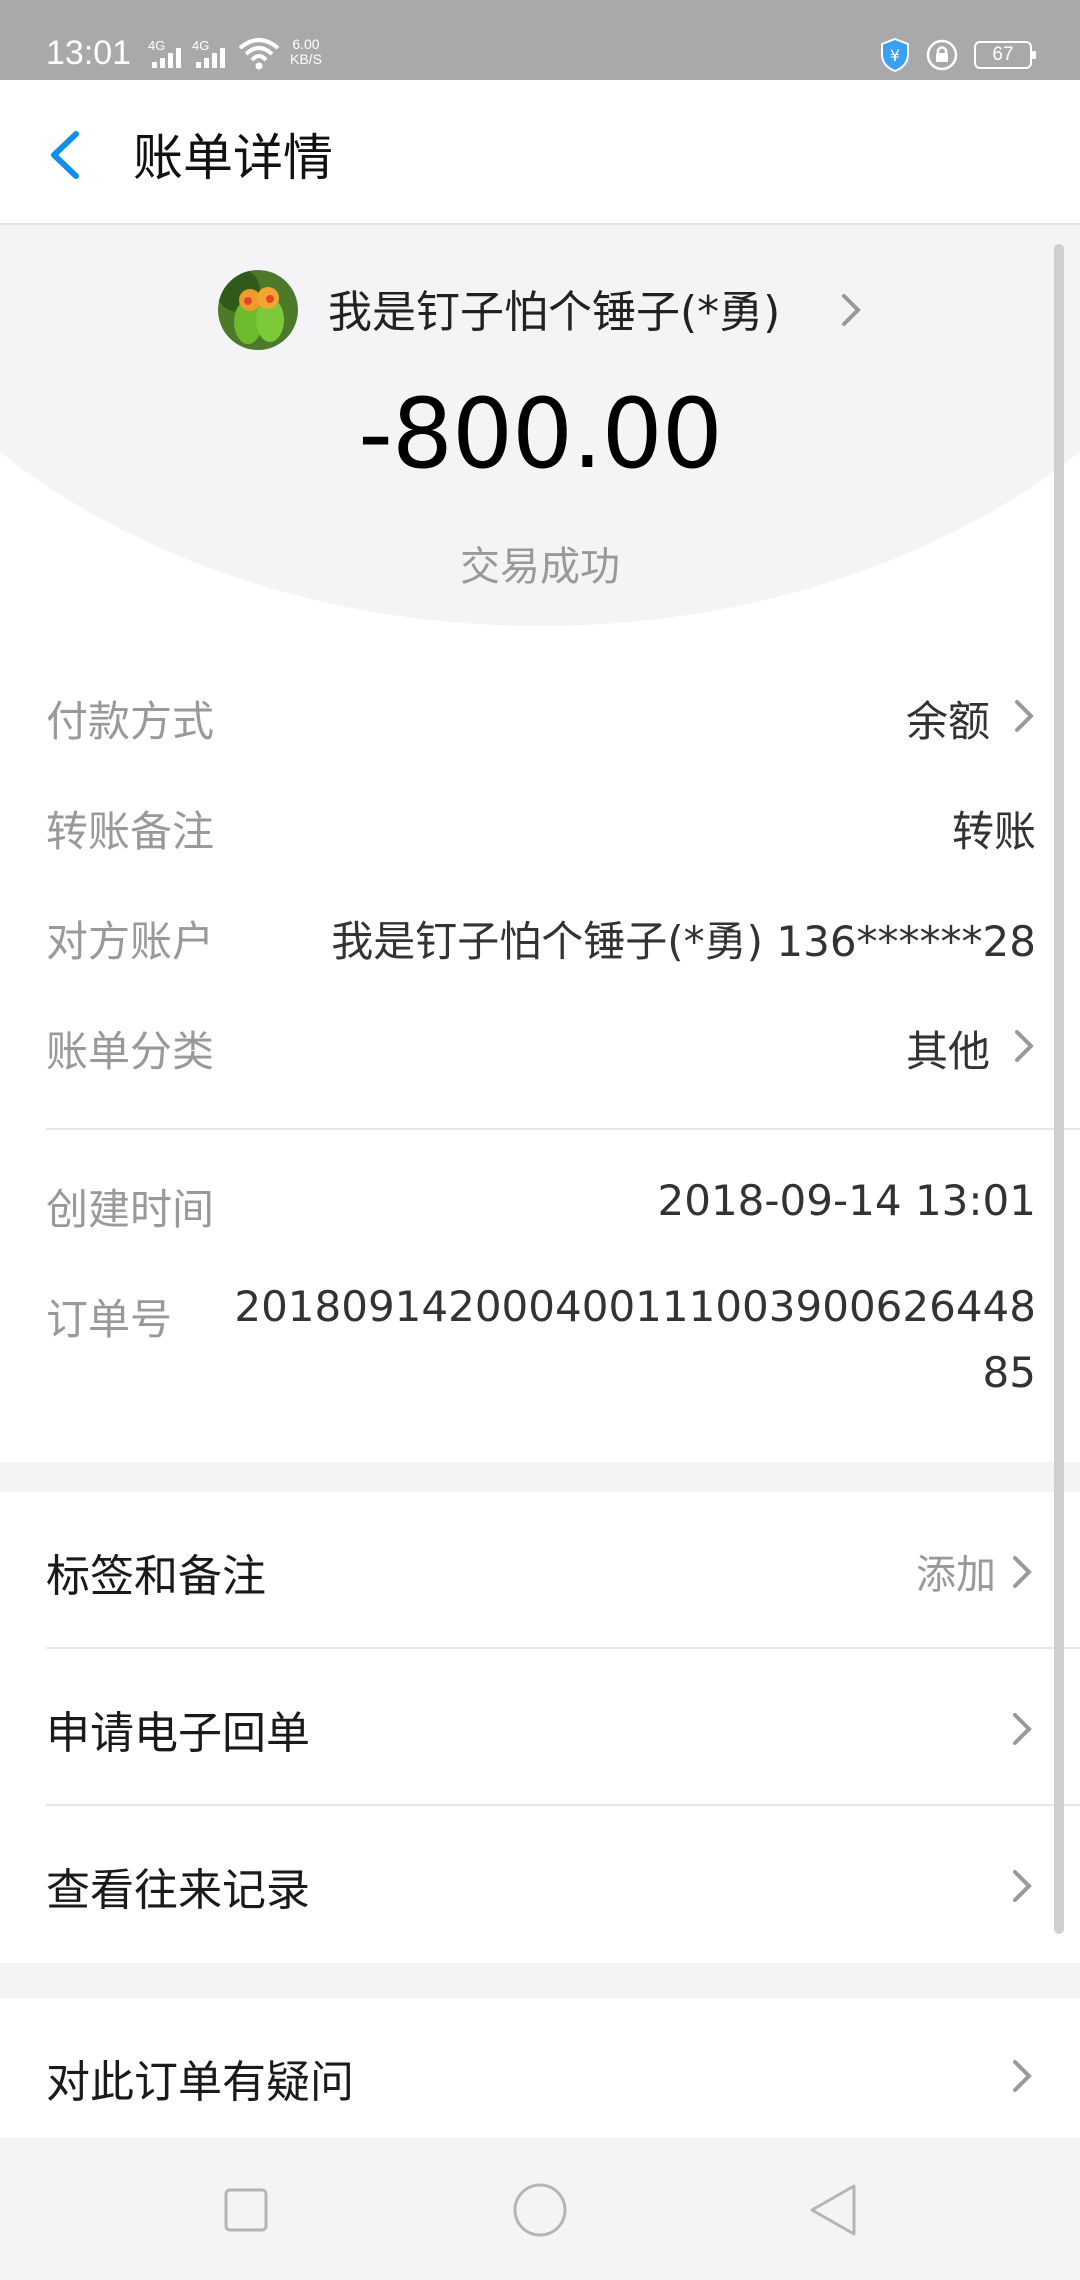  I want to click on divider, so click(563, 1129).